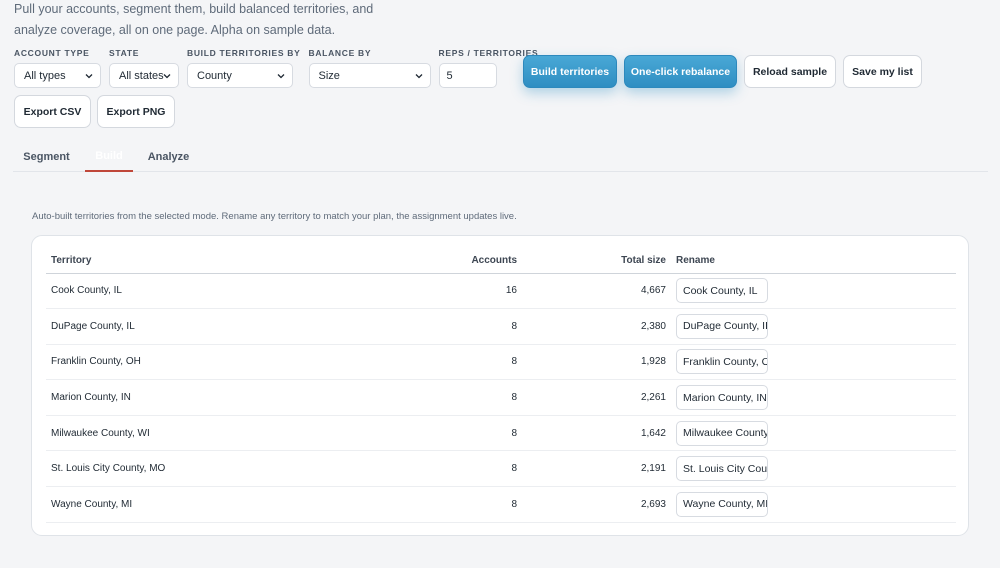 This screenshot has height=568, width=1000. I want to click on balance-by-select: Size, so click(369, 75).